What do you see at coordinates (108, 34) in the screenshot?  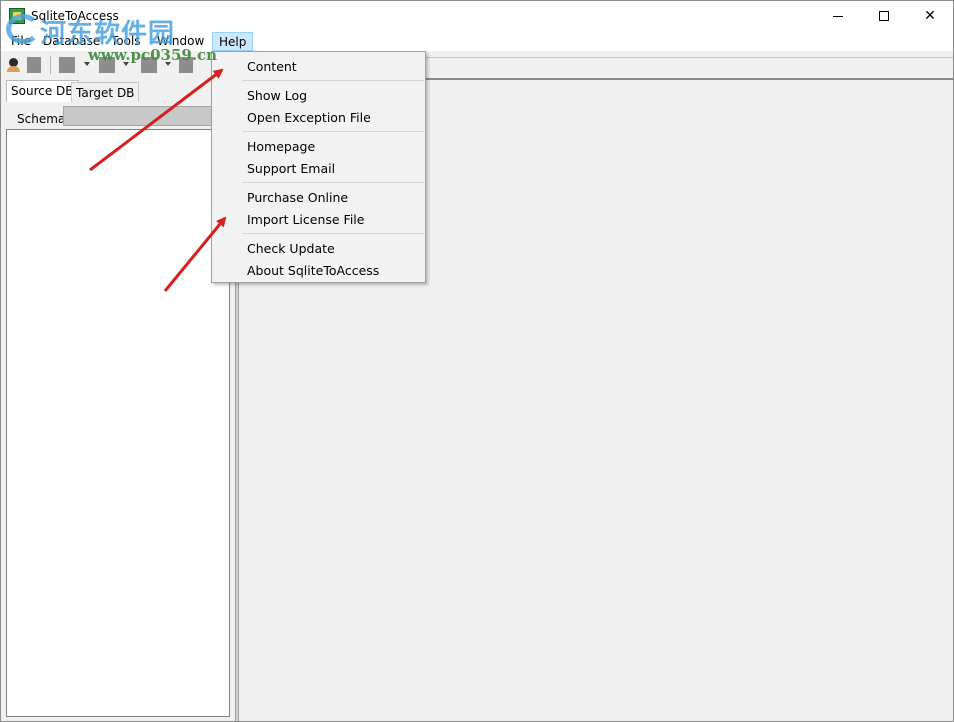 I see `watermark-text: 河东软件园` at bounding box center [108, 34].